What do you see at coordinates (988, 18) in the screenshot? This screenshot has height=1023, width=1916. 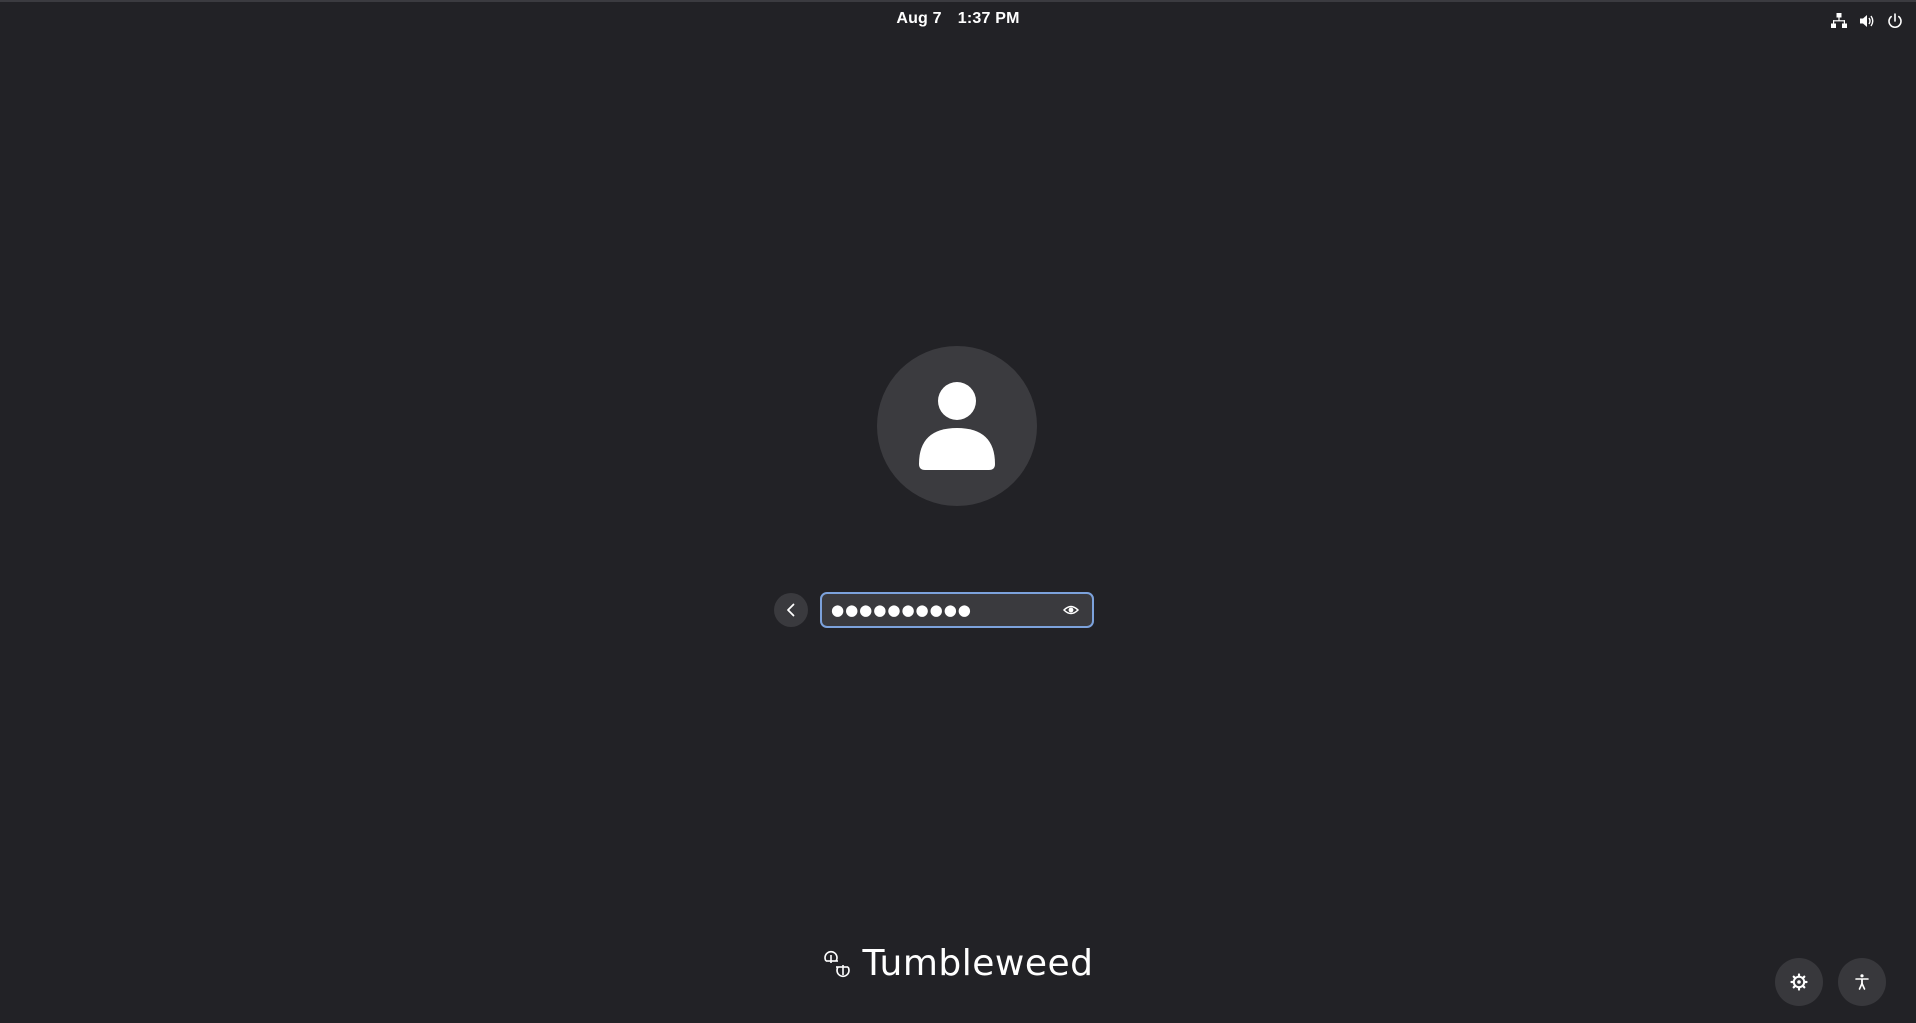 I see `clock-time: 1:37 PM` at bounding box center [988, 18].